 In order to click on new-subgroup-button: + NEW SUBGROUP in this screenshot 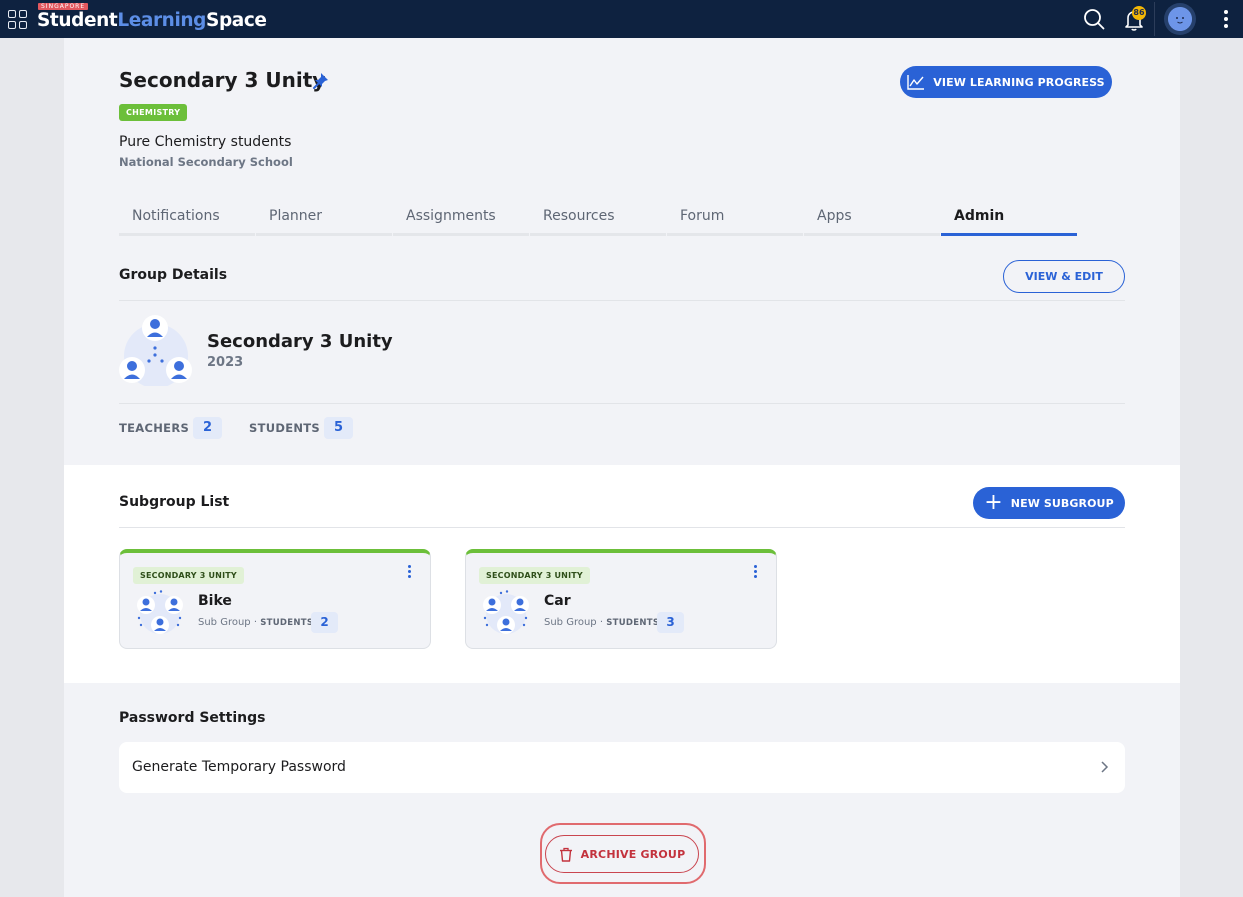, I will do `click(1049, 503)`.